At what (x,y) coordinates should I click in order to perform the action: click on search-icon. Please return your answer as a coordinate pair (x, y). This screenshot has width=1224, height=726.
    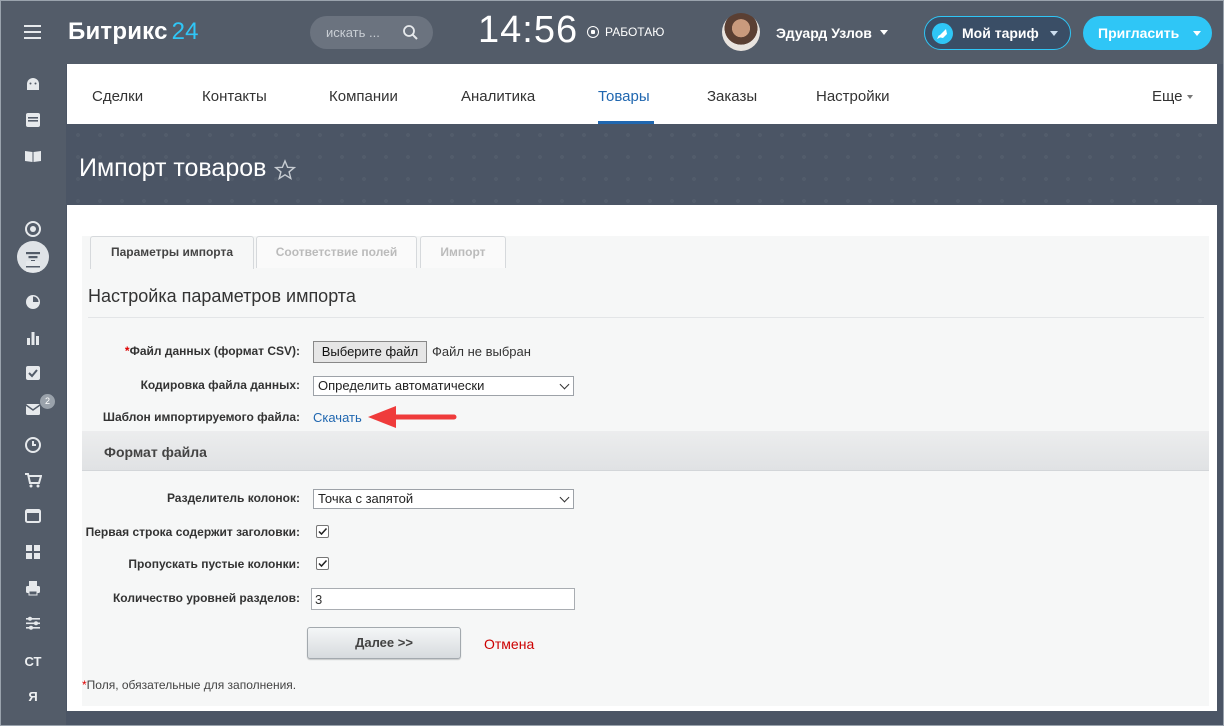
    Looking at the image, I should click on (410, 32).